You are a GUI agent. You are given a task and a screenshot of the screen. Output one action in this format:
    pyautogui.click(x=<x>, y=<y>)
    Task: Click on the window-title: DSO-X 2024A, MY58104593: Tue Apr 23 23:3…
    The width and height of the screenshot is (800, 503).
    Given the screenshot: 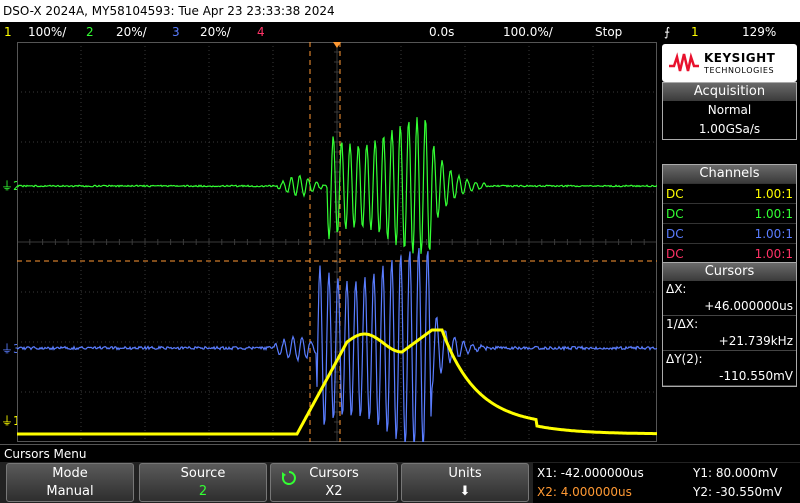 What is the action you would take?
    pyautogui.click(x=400, y=11)
    